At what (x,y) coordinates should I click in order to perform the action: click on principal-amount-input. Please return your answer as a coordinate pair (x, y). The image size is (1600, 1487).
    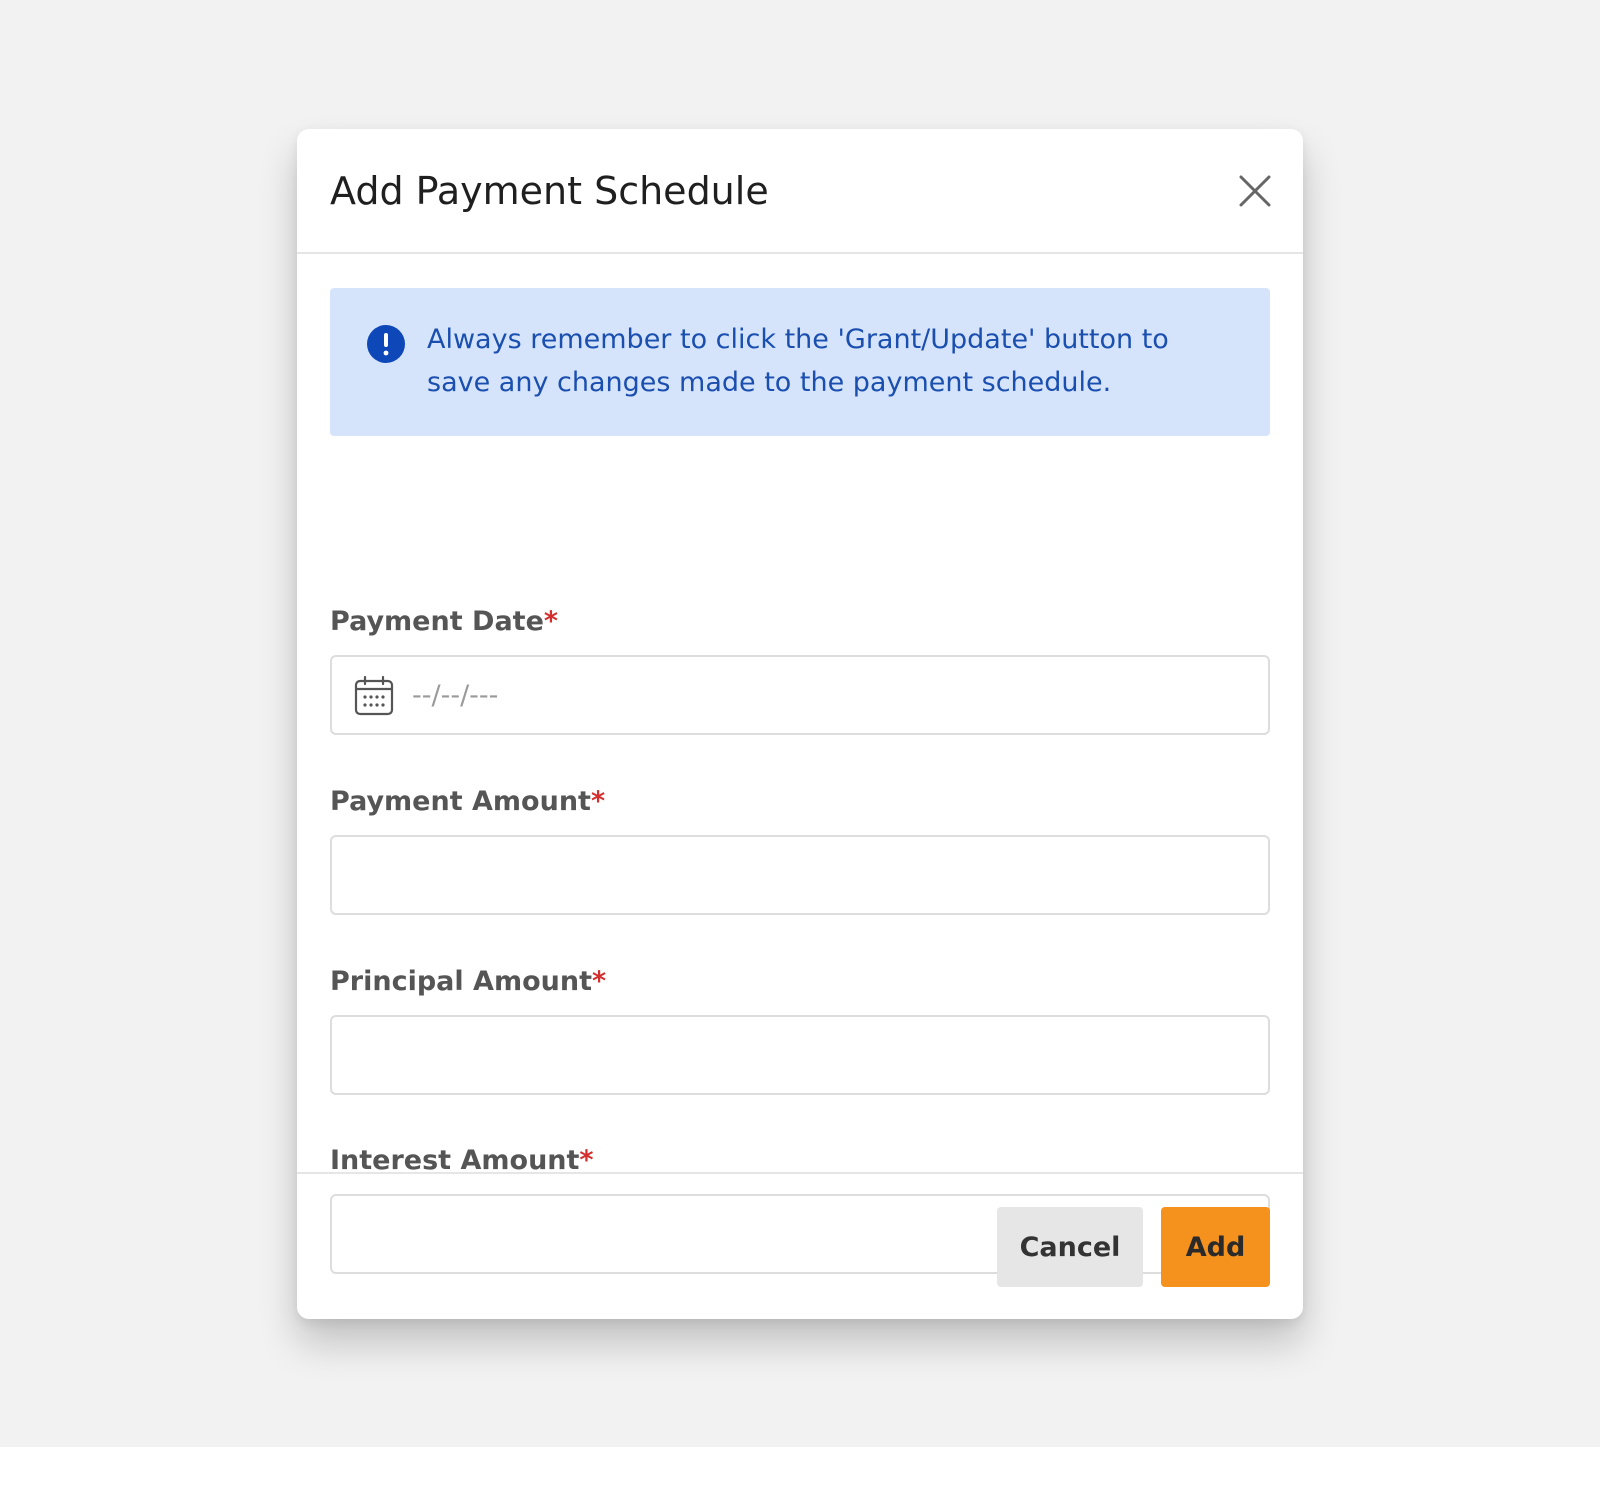
    Looking at the image, I should click on (800, 1055).